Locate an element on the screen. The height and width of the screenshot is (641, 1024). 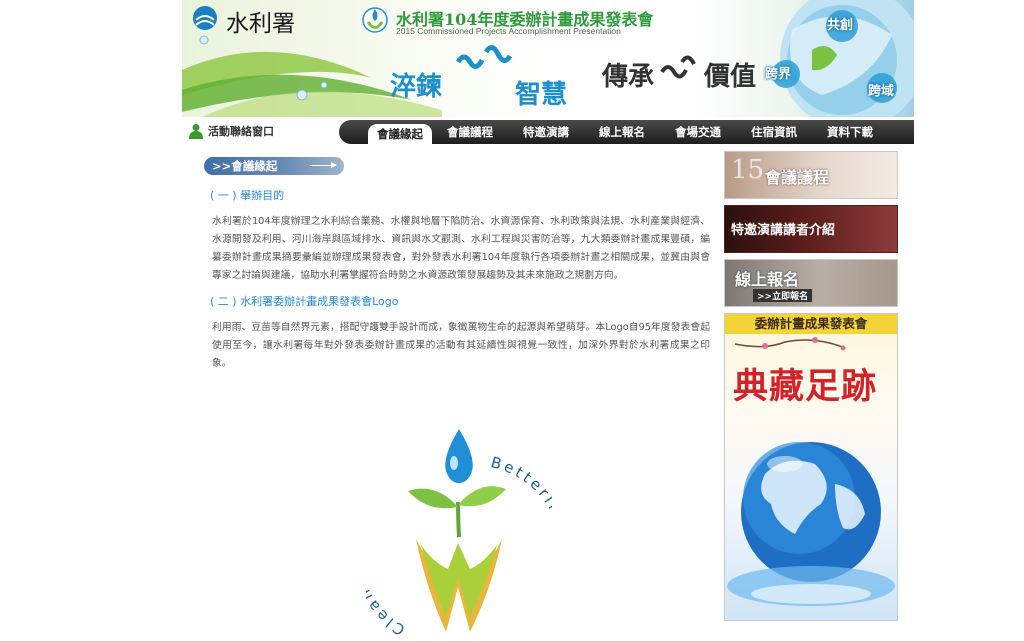
contact-label: 活動聯絡窗口 is located at coordinates (241, 131).